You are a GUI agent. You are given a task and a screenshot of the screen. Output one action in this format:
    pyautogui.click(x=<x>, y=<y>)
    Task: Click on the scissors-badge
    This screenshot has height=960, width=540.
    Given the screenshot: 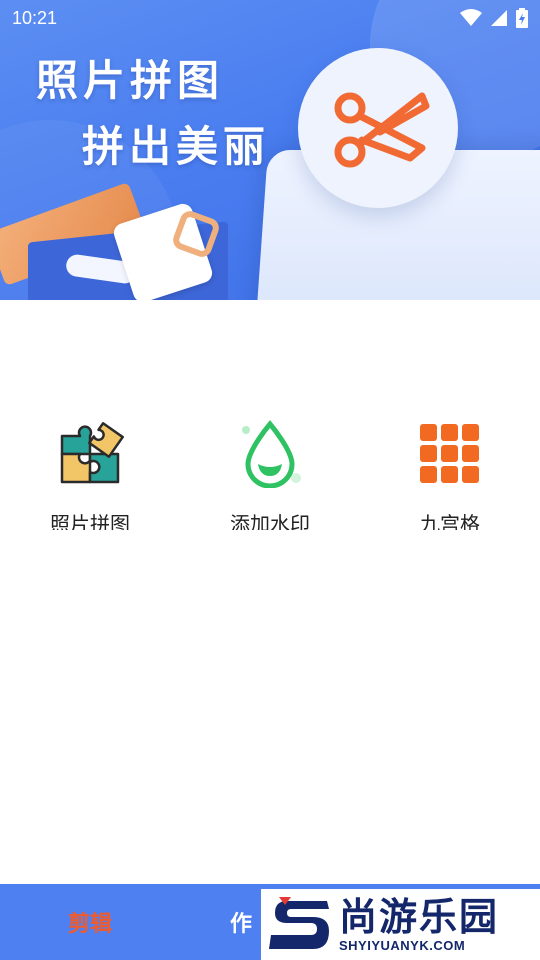 What is the action you would take?
    pyautogui.click(x=378, y=128)
    